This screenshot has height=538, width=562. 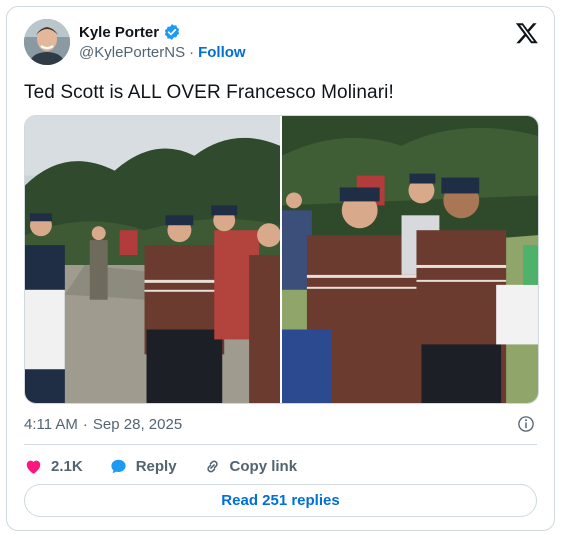 I want to click on reply-label: Reply, so click(x=156, y=466).